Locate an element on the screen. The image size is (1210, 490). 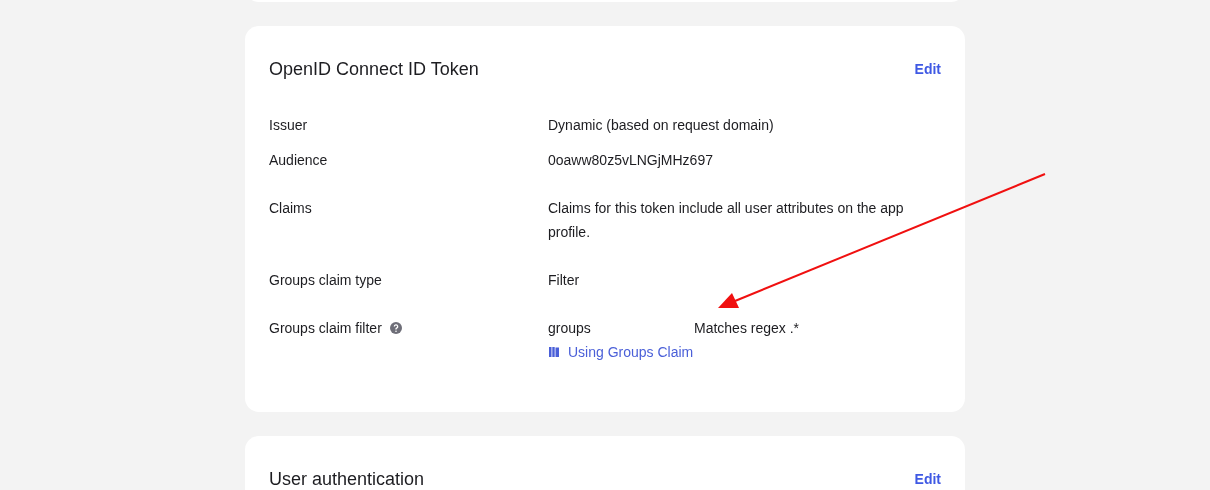
field-label: Claims is located at coordinates (290, 208).